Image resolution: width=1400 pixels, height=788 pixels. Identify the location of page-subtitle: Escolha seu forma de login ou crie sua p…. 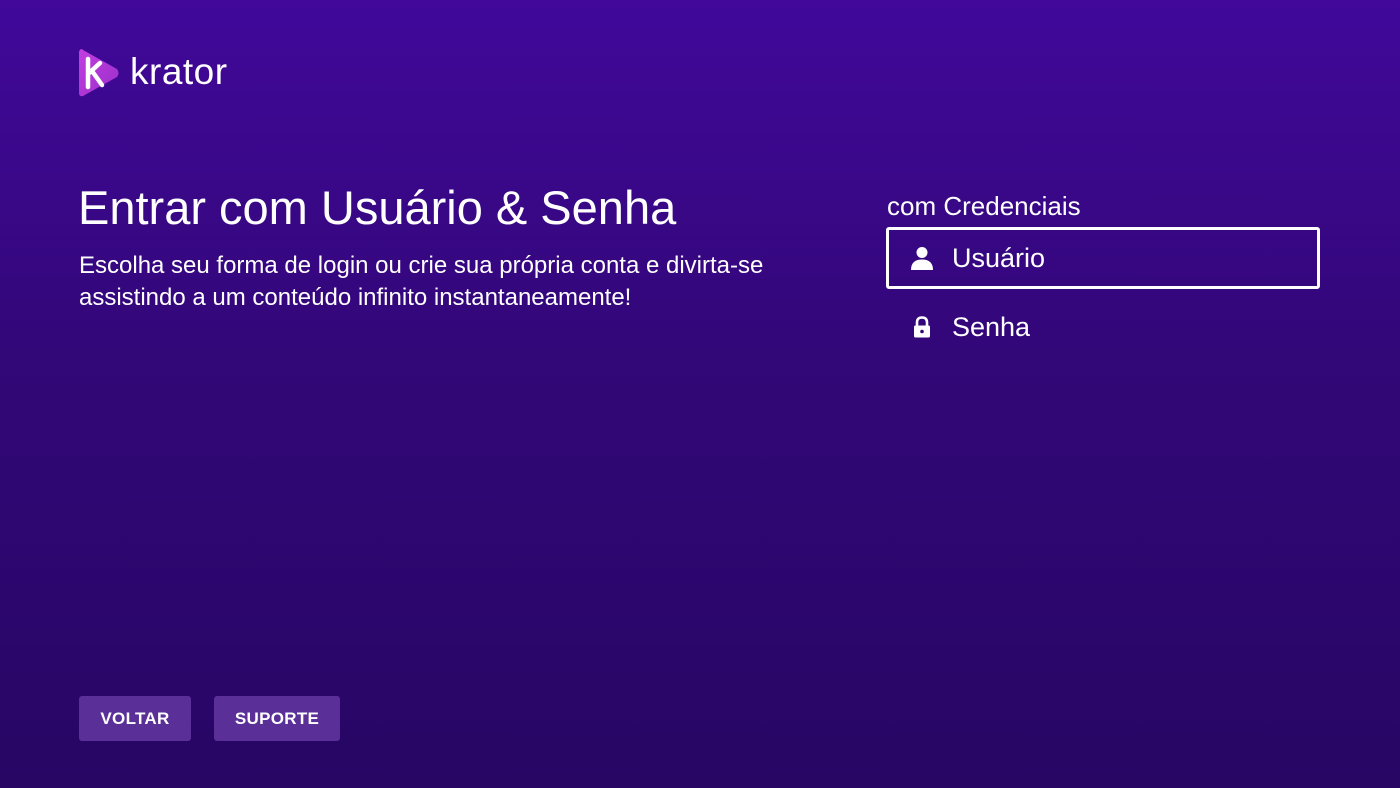
(421, 281).